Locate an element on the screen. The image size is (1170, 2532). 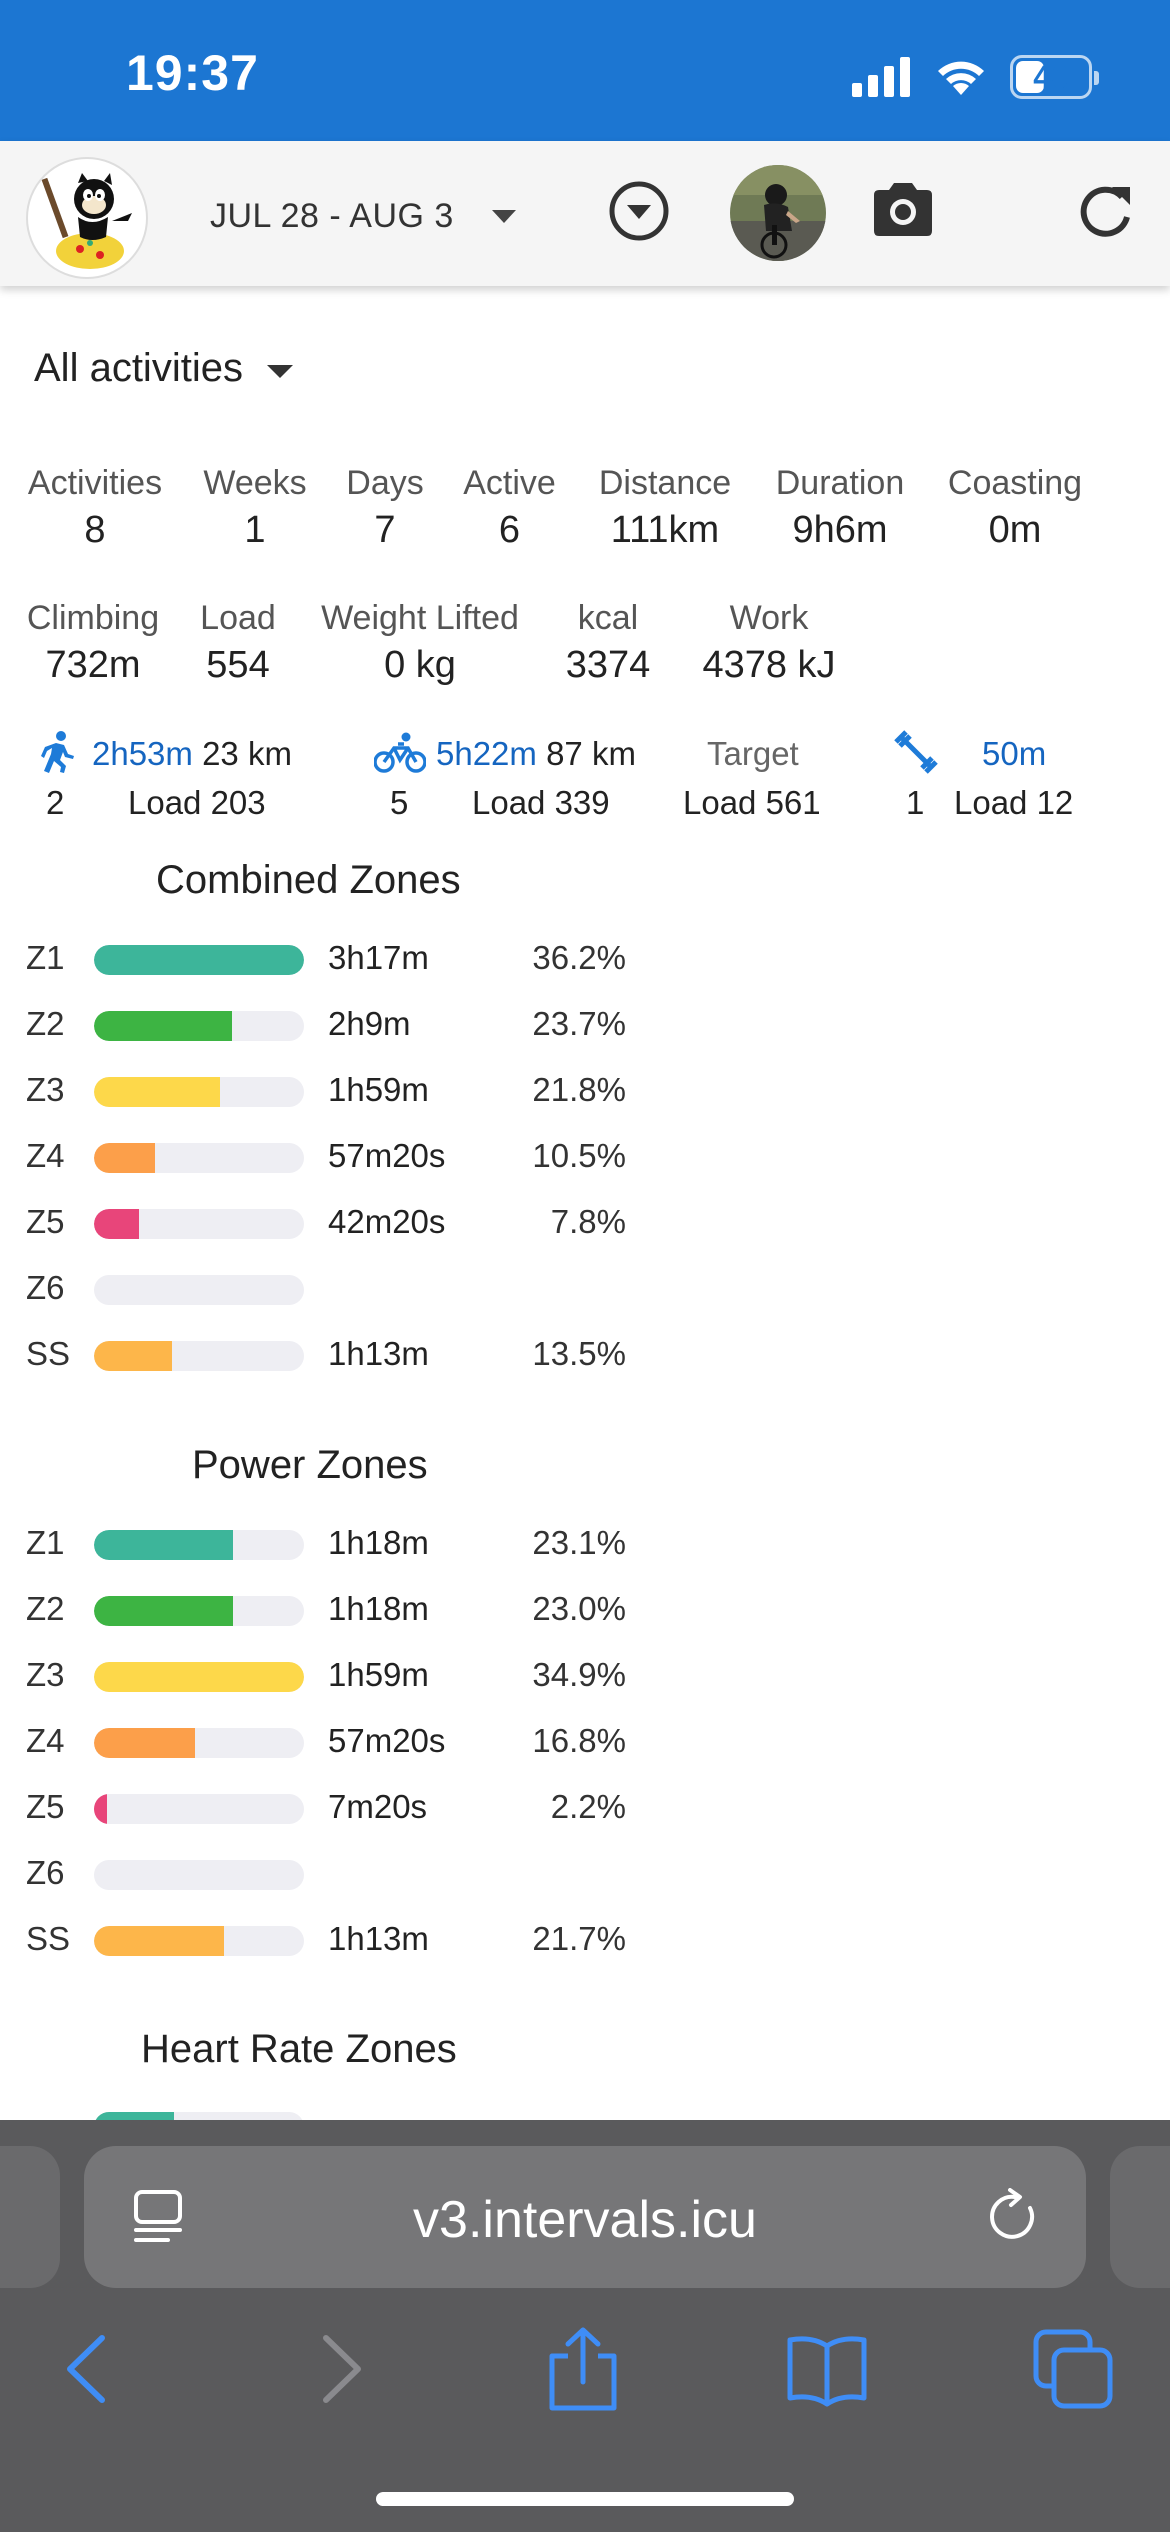
zone-label: Z4 is located at coordinates (45, 1155).